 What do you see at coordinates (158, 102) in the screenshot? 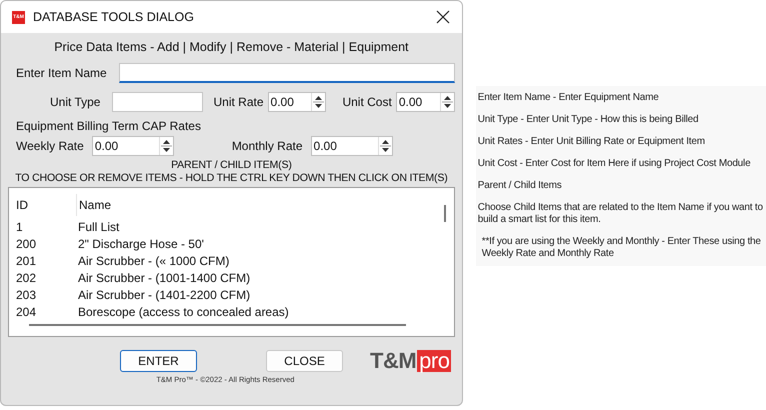
I see `unit-type-field` at bounding box center [158, 102].